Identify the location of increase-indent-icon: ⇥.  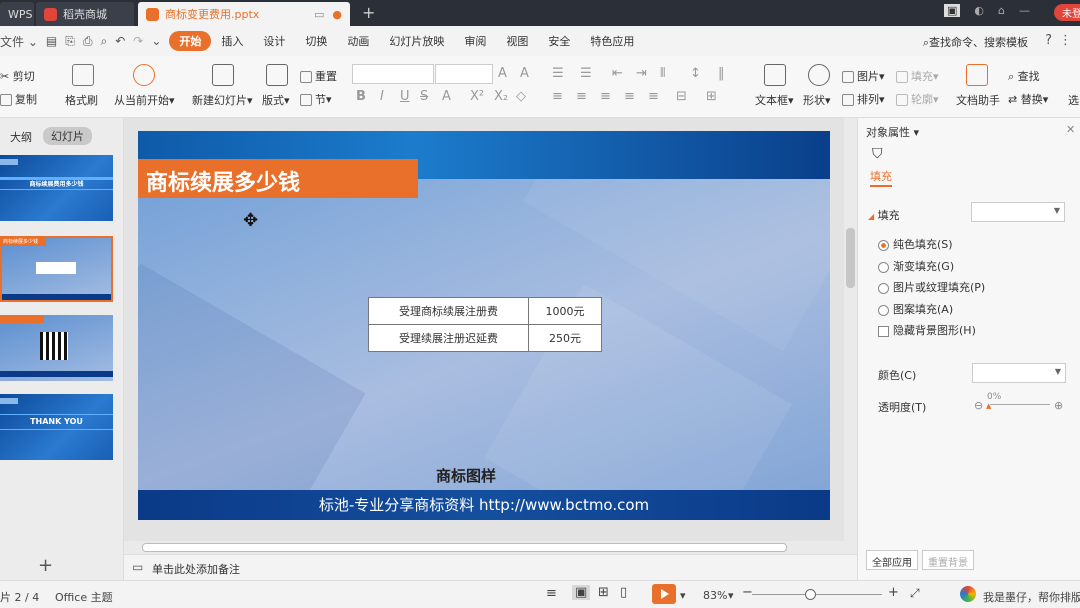
(641, 73).